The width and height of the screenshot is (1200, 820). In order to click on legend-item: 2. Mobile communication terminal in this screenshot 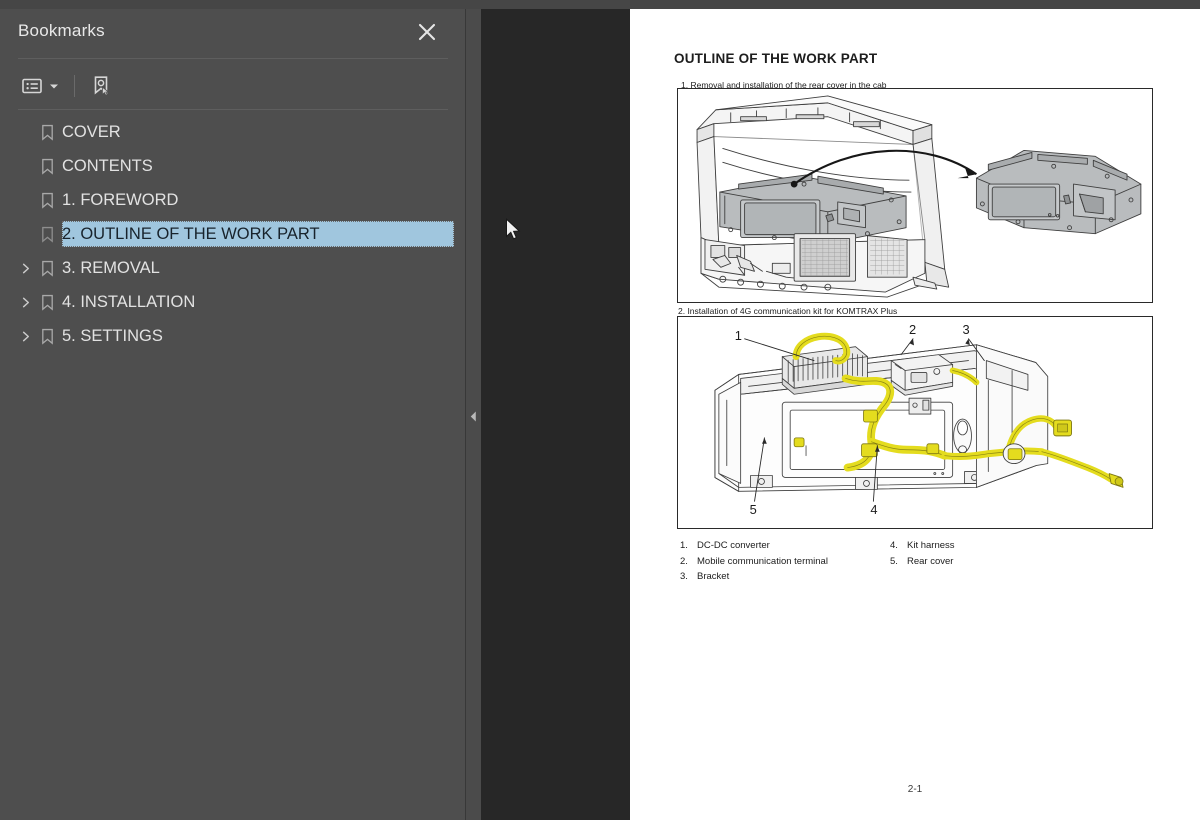, I will do `click(754, 562)`.